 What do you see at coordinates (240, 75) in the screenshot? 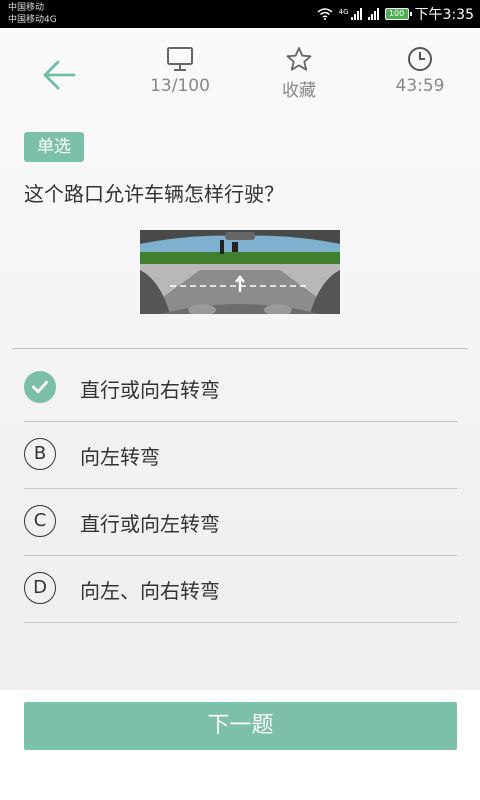
I see `top-toolbar: 13/100 收藏 43:59` at bounding box center [240, 75].